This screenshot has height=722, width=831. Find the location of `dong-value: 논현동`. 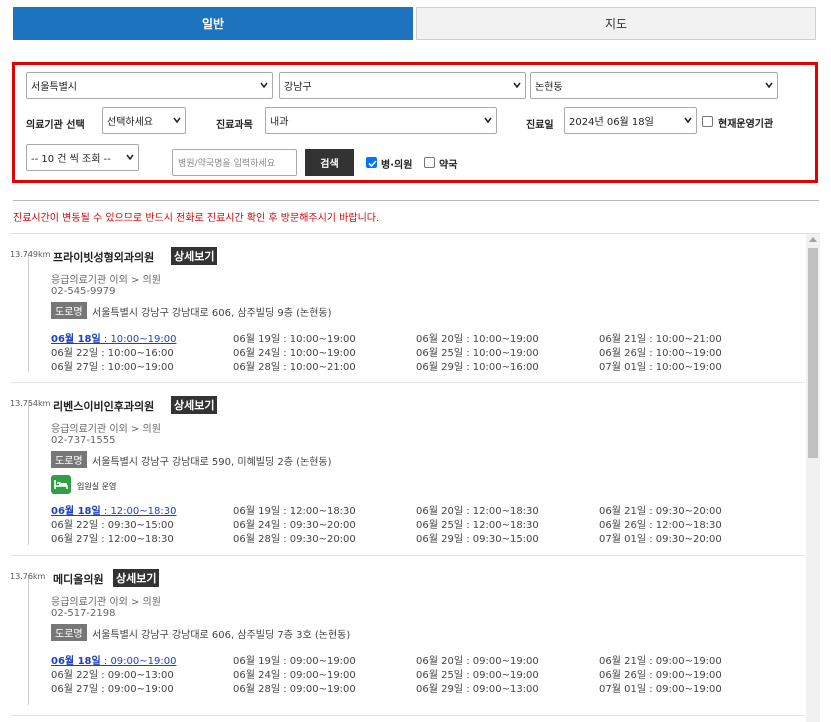

dong-value: 논현동 is located at coordinates (549, 87).